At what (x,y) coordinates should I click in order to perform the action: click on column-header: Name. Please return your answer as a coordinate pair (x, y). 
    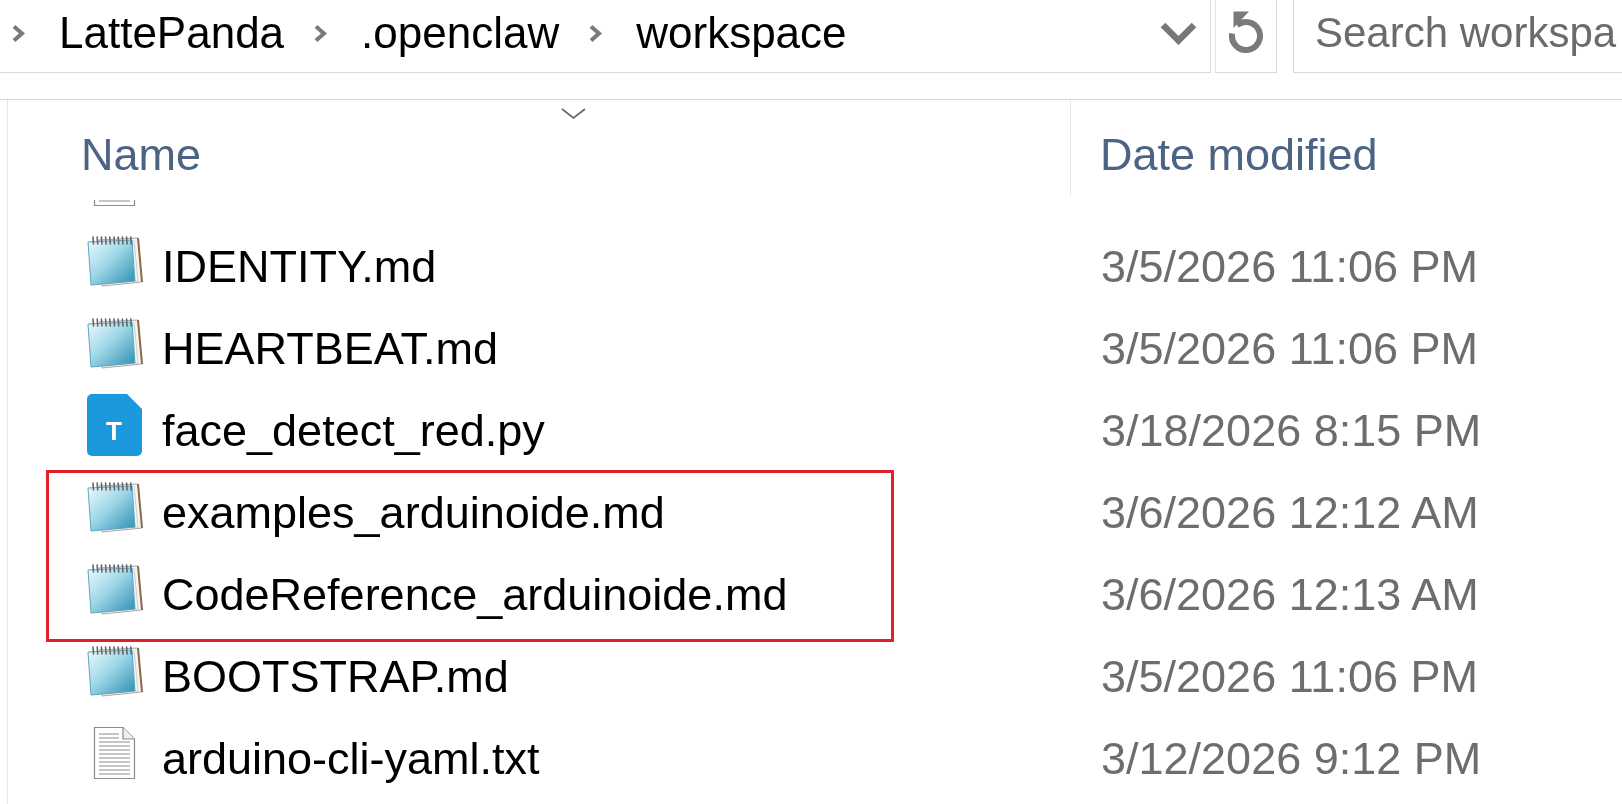
    Looking at the image, I should click on (539, 148).